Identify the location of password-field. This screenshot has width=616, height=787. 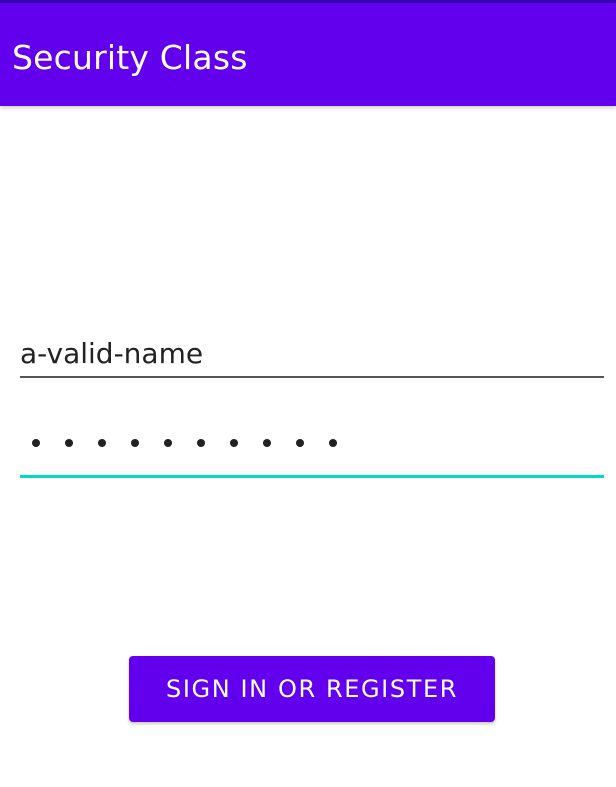
(312, 451).